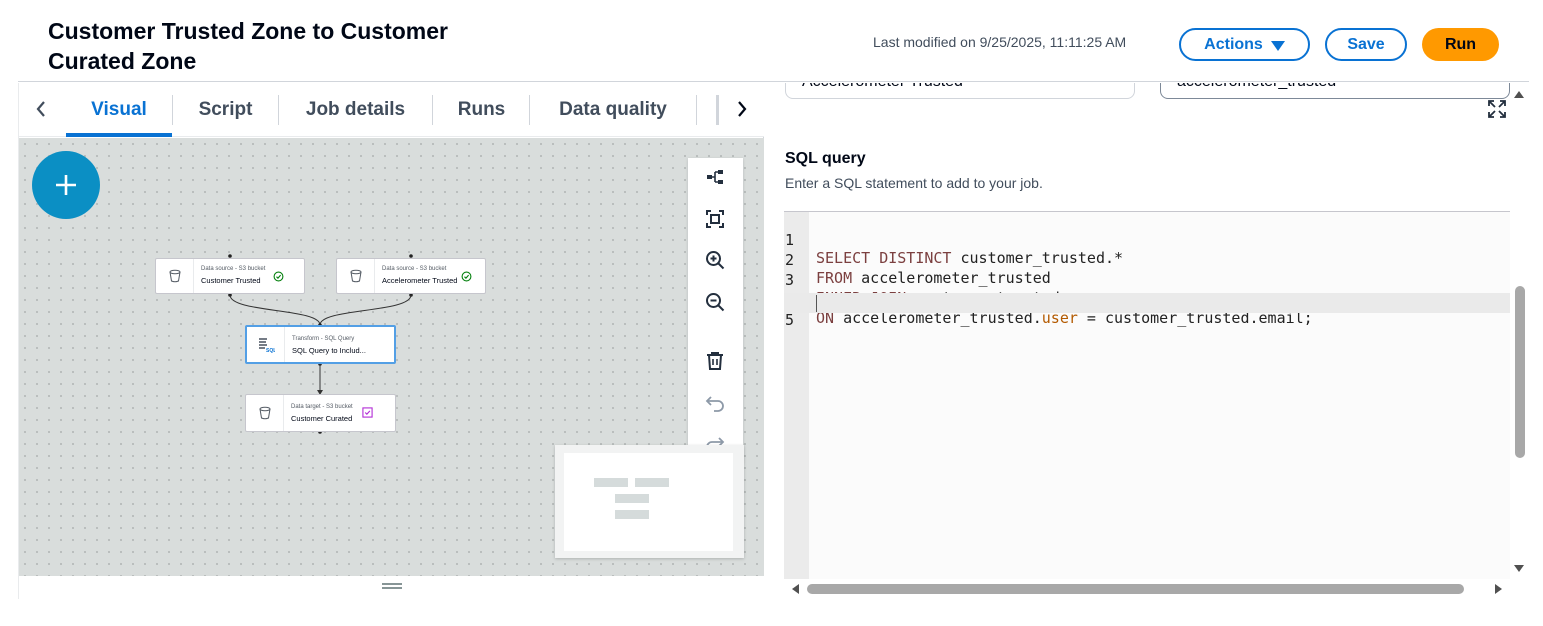 The height and width of the screenshot is (626, 1543). What do you see at coordinates (367, 412) in the screenshot?
I see `check-square-icon` at bounding box center [367, 412].